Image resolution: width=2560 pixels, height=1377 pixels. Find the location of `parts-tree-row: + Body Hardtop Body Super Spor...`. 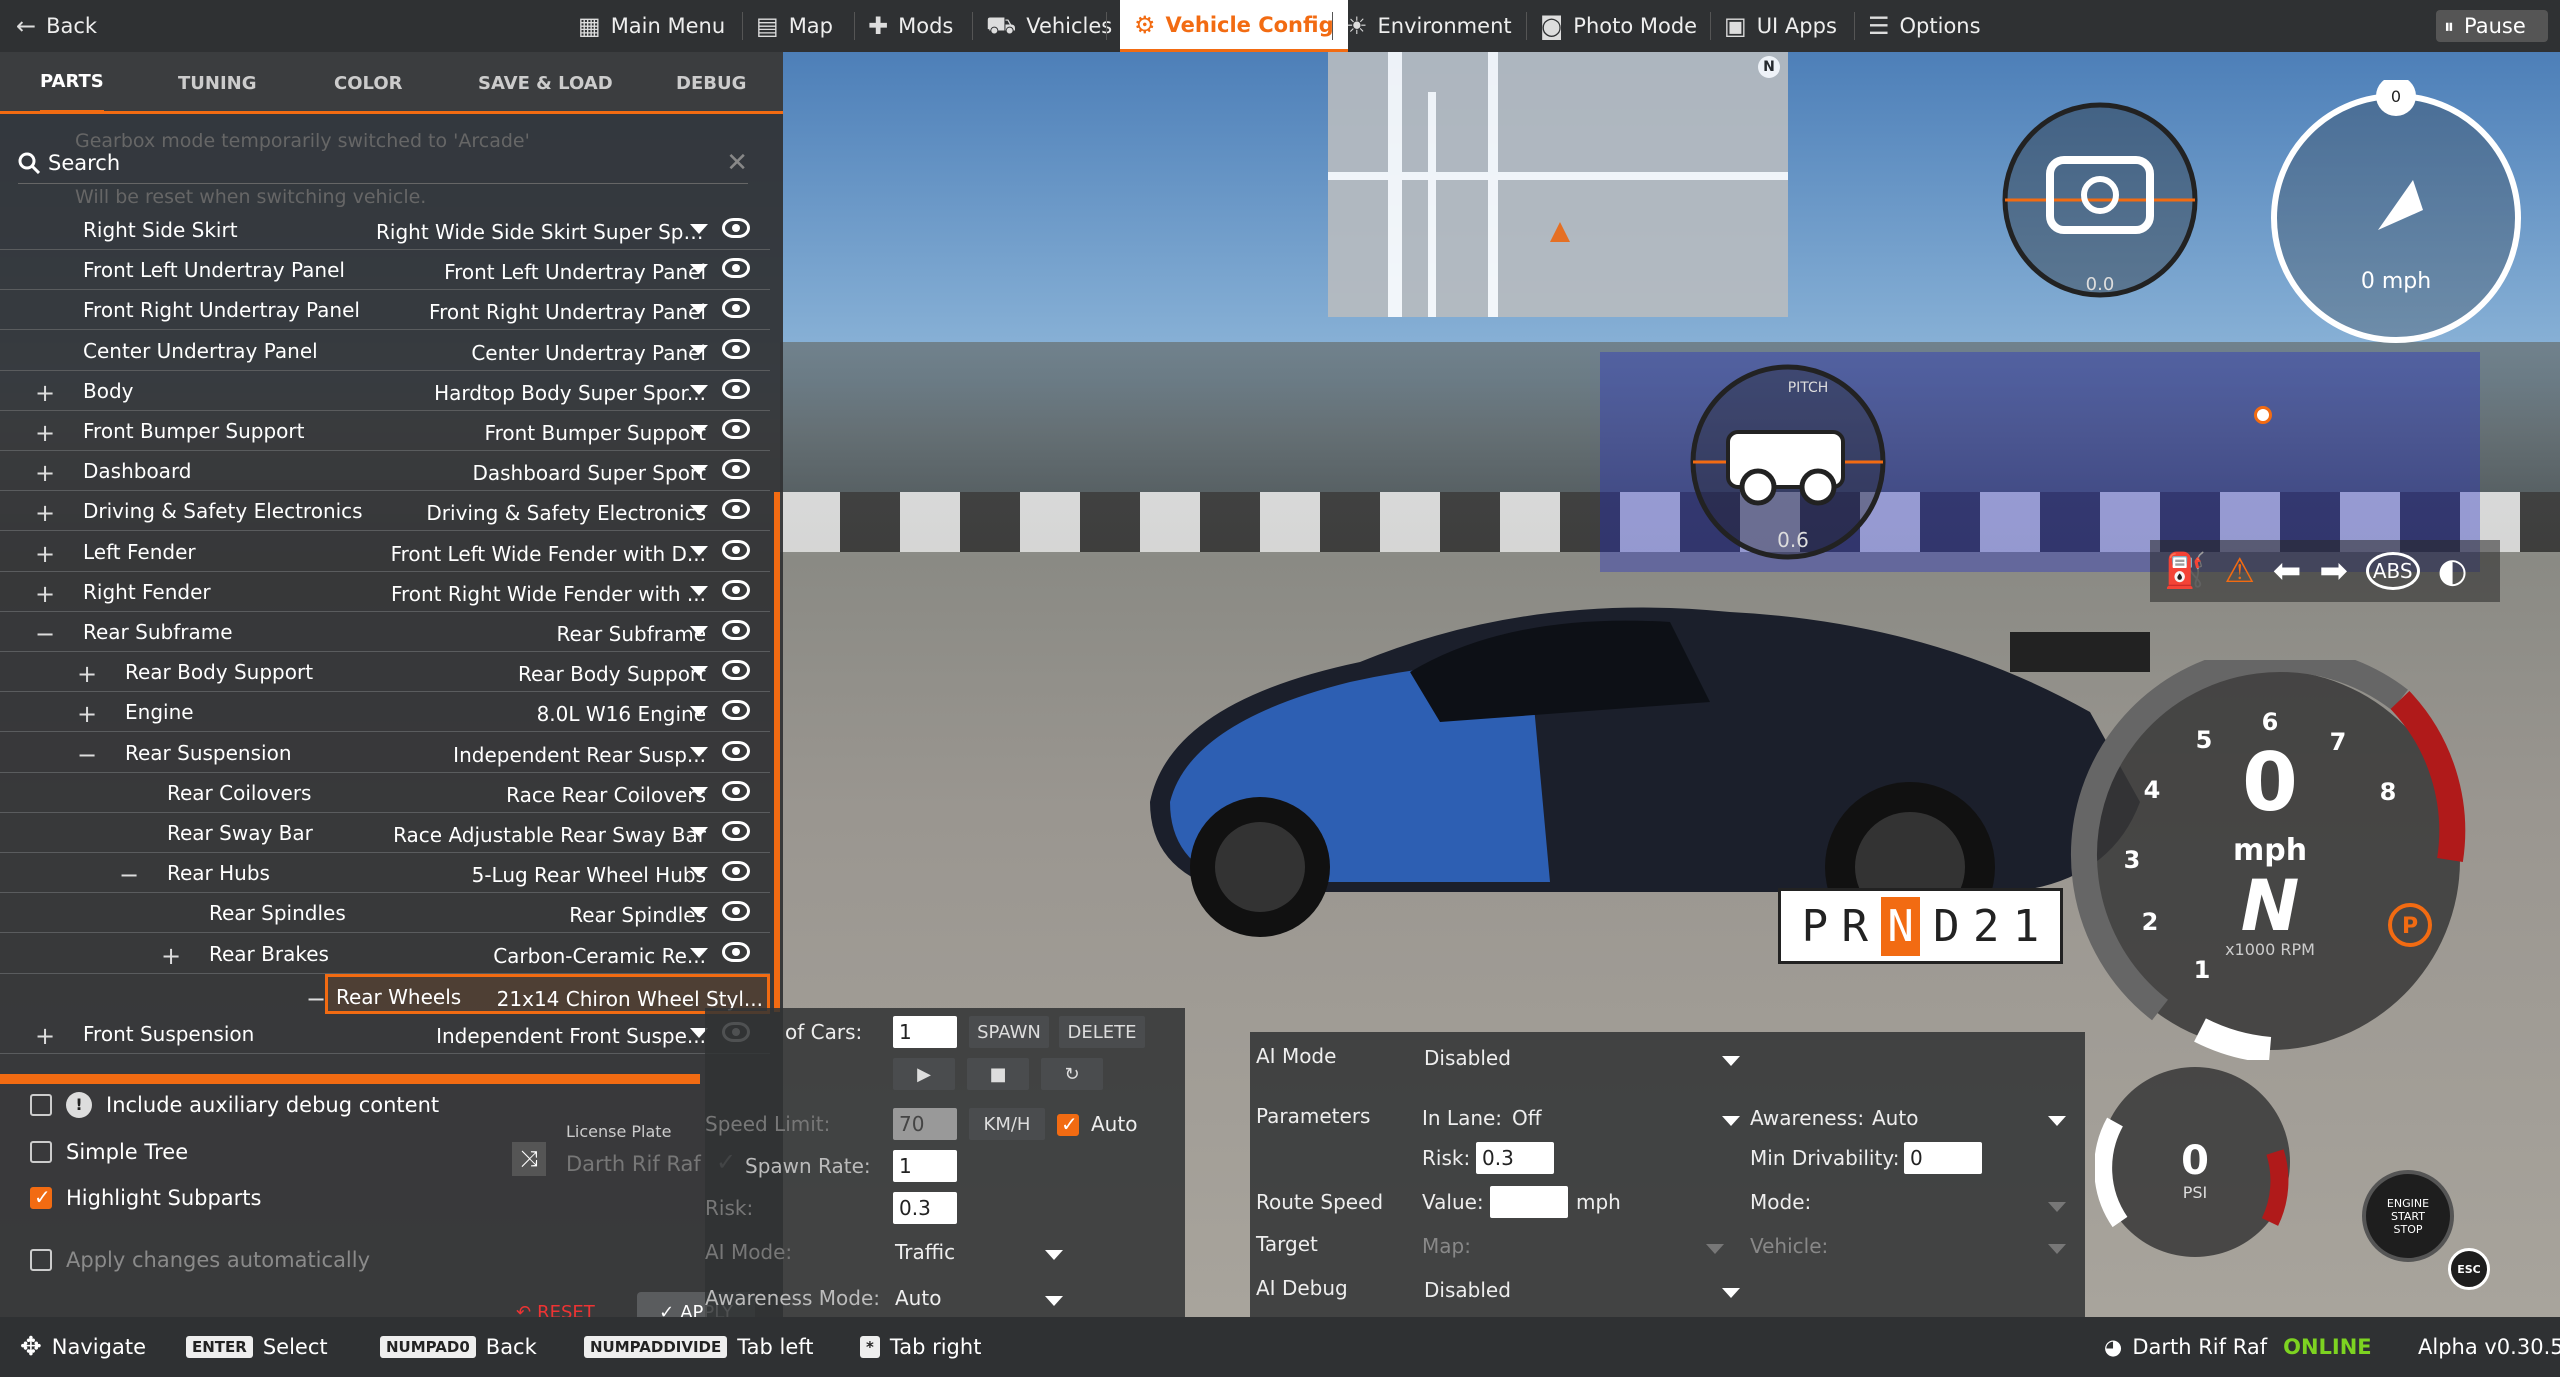

parts-tree-row: + Body Hardtop Body Super Spor... is located at coordinates (385, 391).